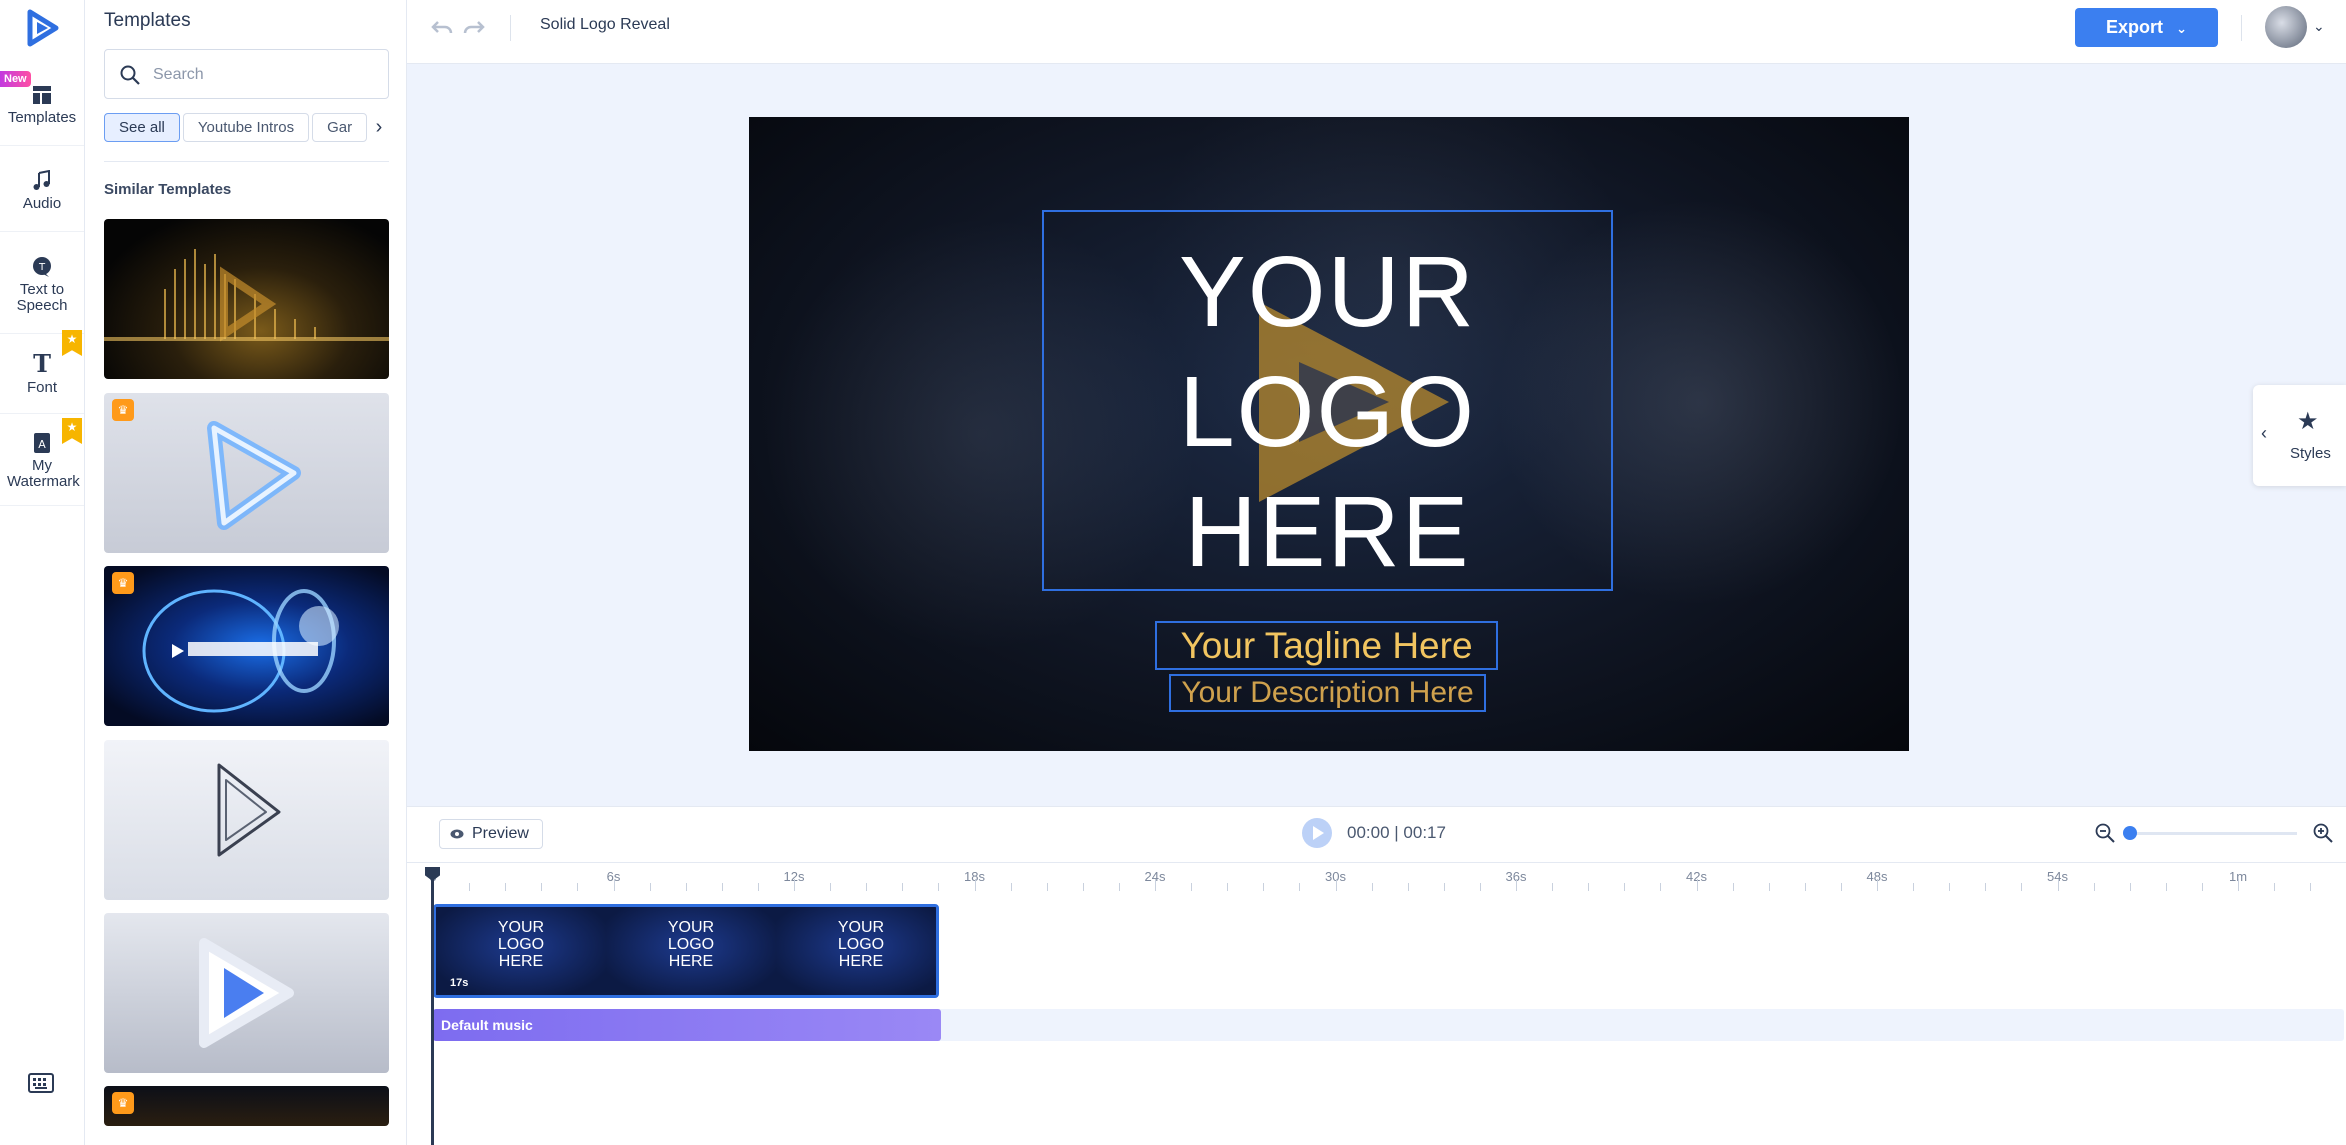 The image size is (2346, 1145). Describe the element at coordinates (432, 1006) in the screenshot. I see `playhead` at that location.